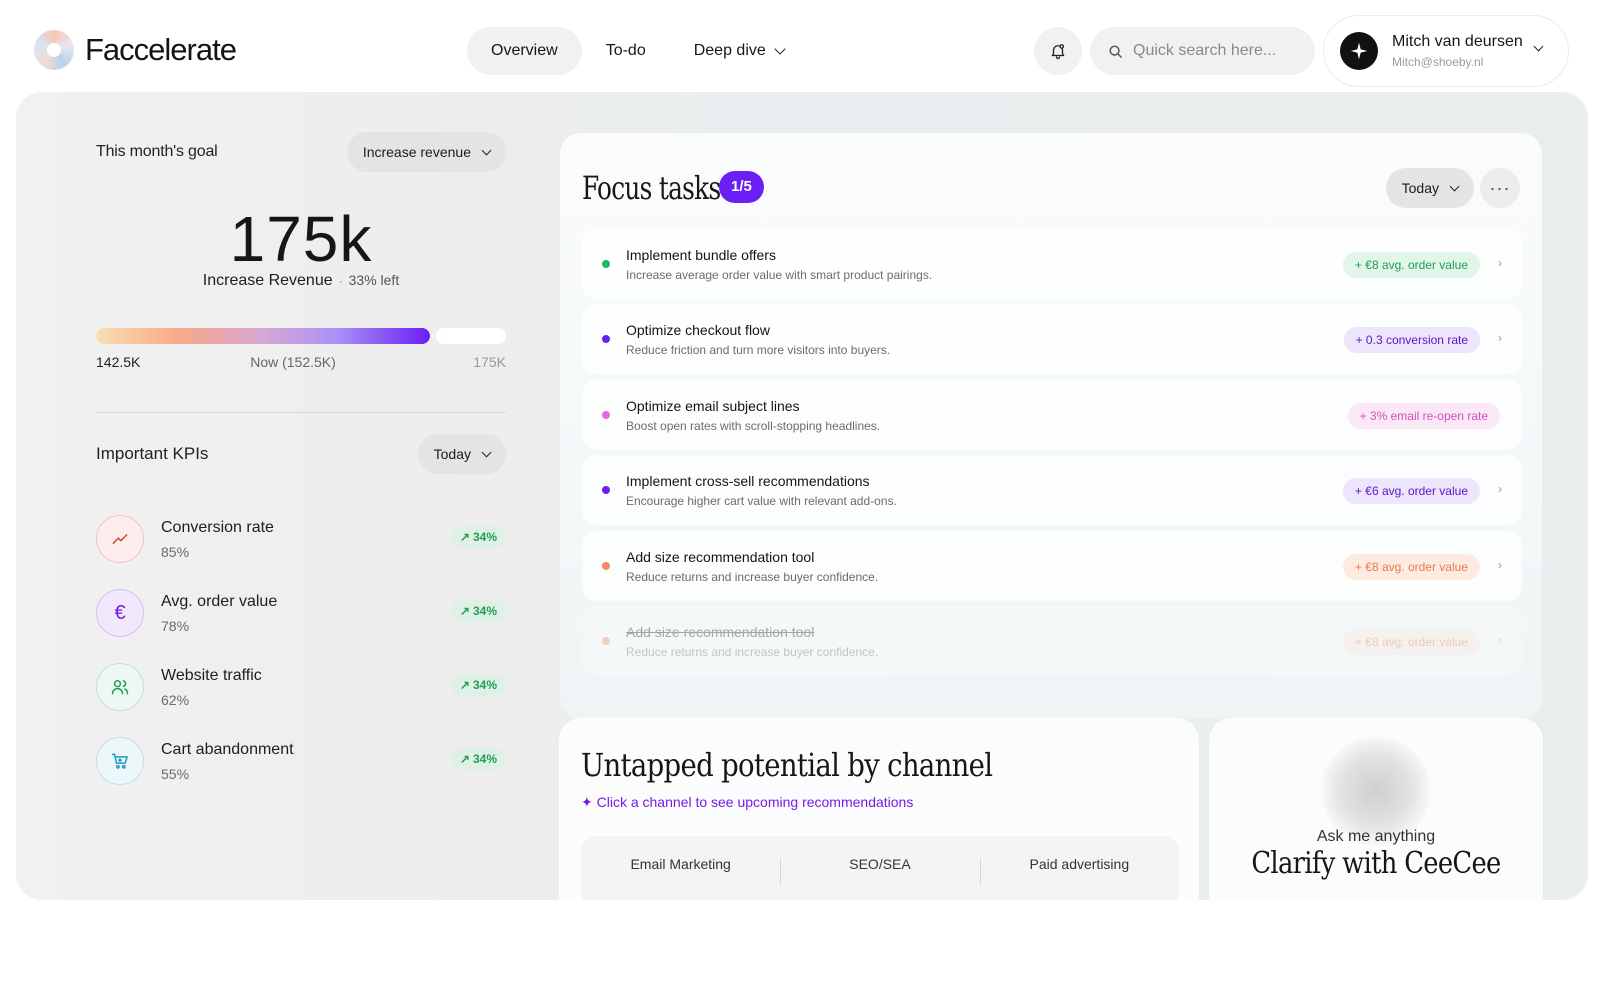 The image size is (1600, 1000). Describe the element at coordinates (452, 454) in the screenshot. I see `kpi-period-label: Today` at that location.